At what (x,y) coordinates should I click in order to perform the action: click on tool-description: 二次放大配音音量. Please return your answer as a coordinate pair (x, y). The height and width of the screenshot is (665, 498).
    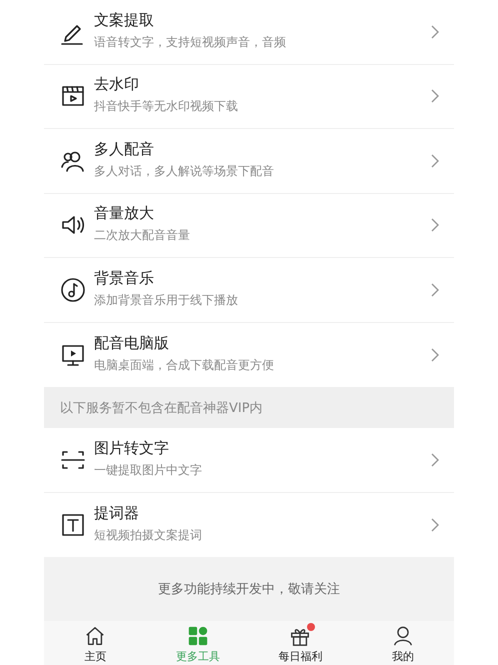
    Looking at the image, I should click on (142, 235).